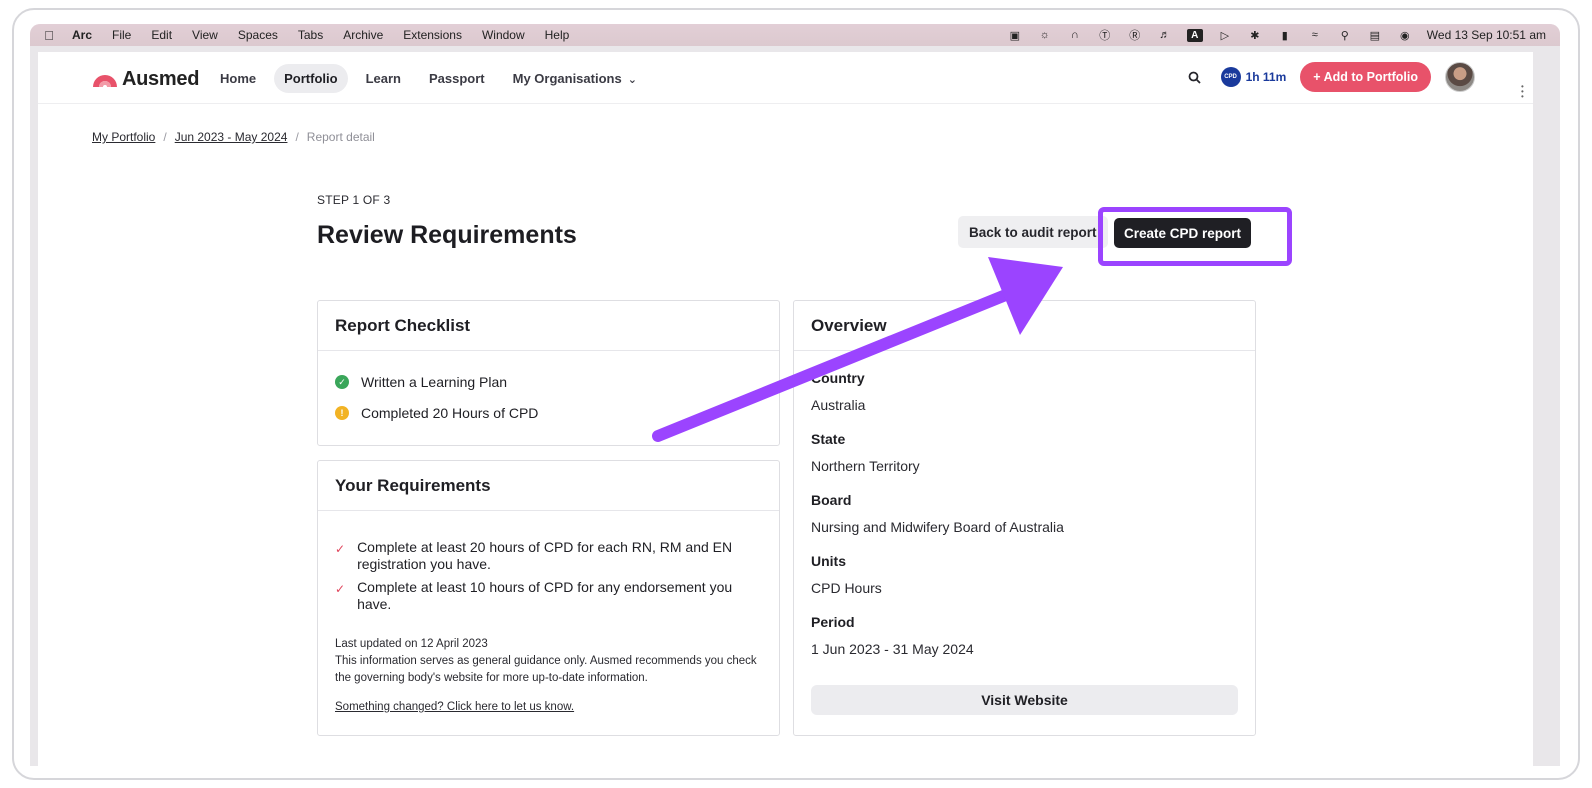 The image size is (1592, 788). What do you see at coordinates (258, 35) in the screenshot?
I see `menu-spaces: Spaces` at bounding box center [258, 35].